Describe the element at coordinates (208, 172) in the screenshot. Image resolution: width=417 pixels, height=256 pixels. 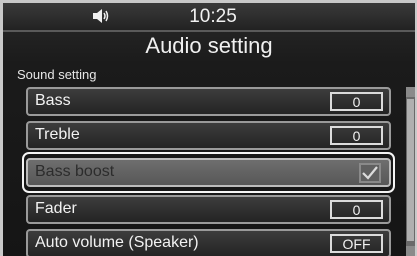
I see `selection-highlight` at that location.